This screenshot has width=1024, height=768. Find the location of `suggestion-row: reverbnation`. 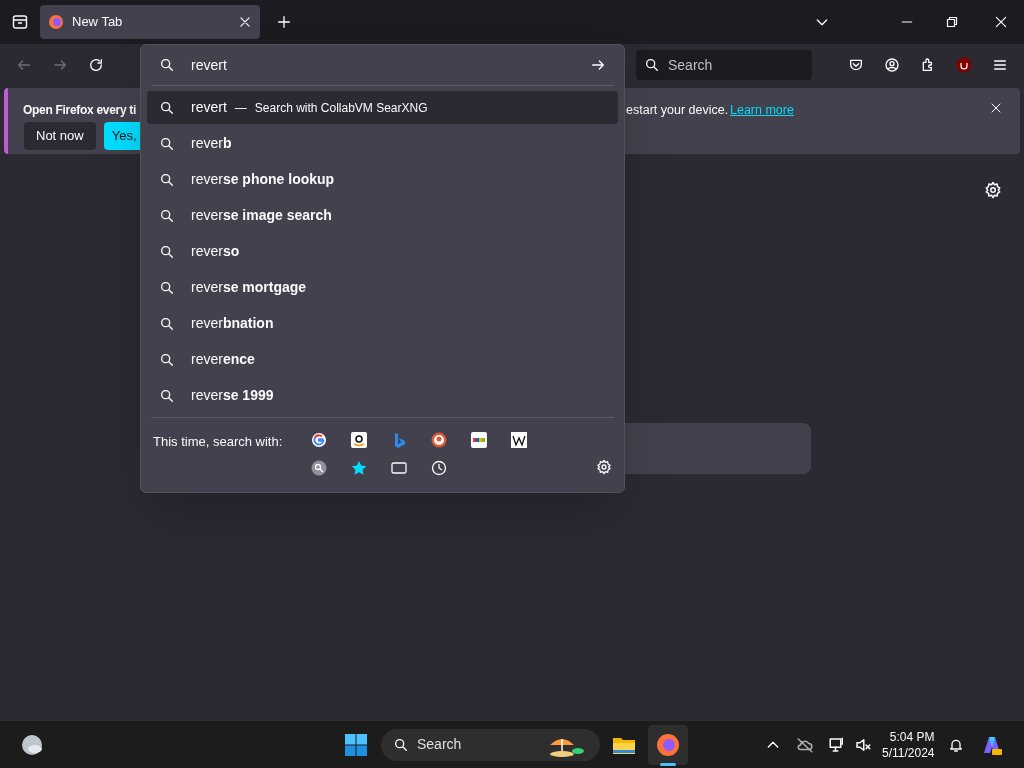

suggestion-row: reverbnation is located at coordinates (382, 323).